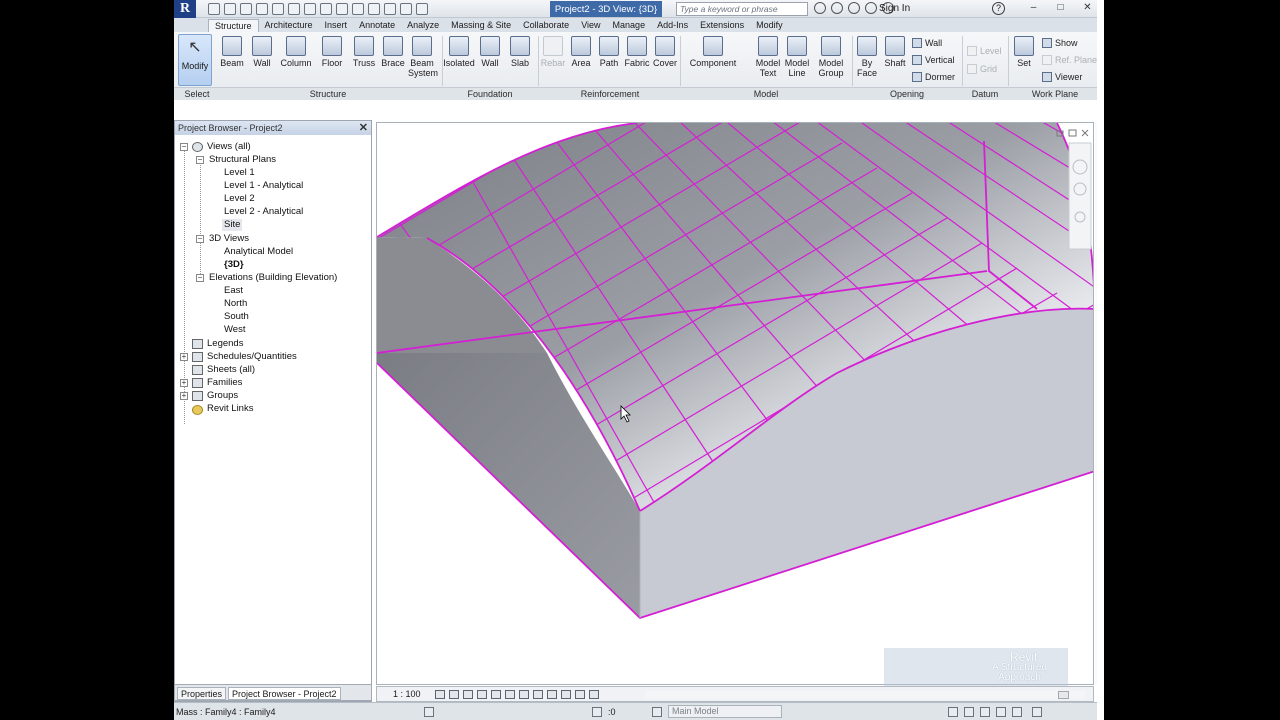  What do you see at coordinates (364, 52) in the screenshot?
I see `truss-tool: Truss` at bounding box center [364, 52].